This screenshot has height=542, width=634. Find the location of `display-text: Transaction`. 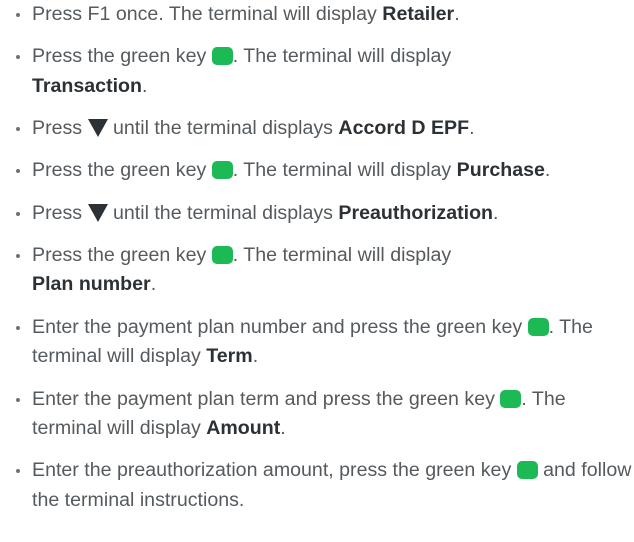

display-text: Transaction is located at coordinates (87, 85).